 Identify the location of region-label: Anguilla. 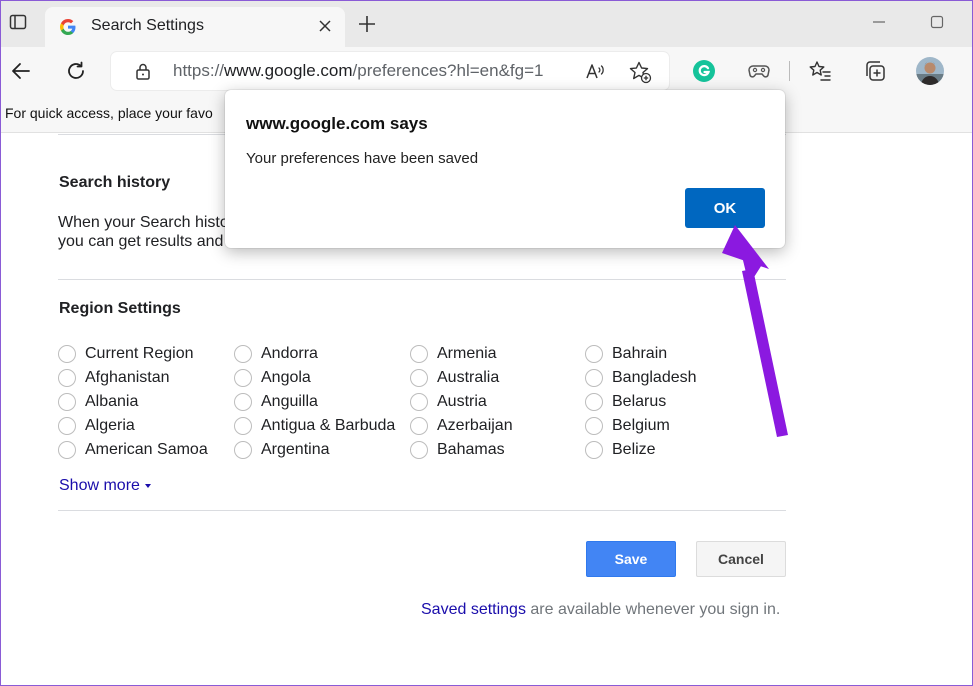
(289, 401).